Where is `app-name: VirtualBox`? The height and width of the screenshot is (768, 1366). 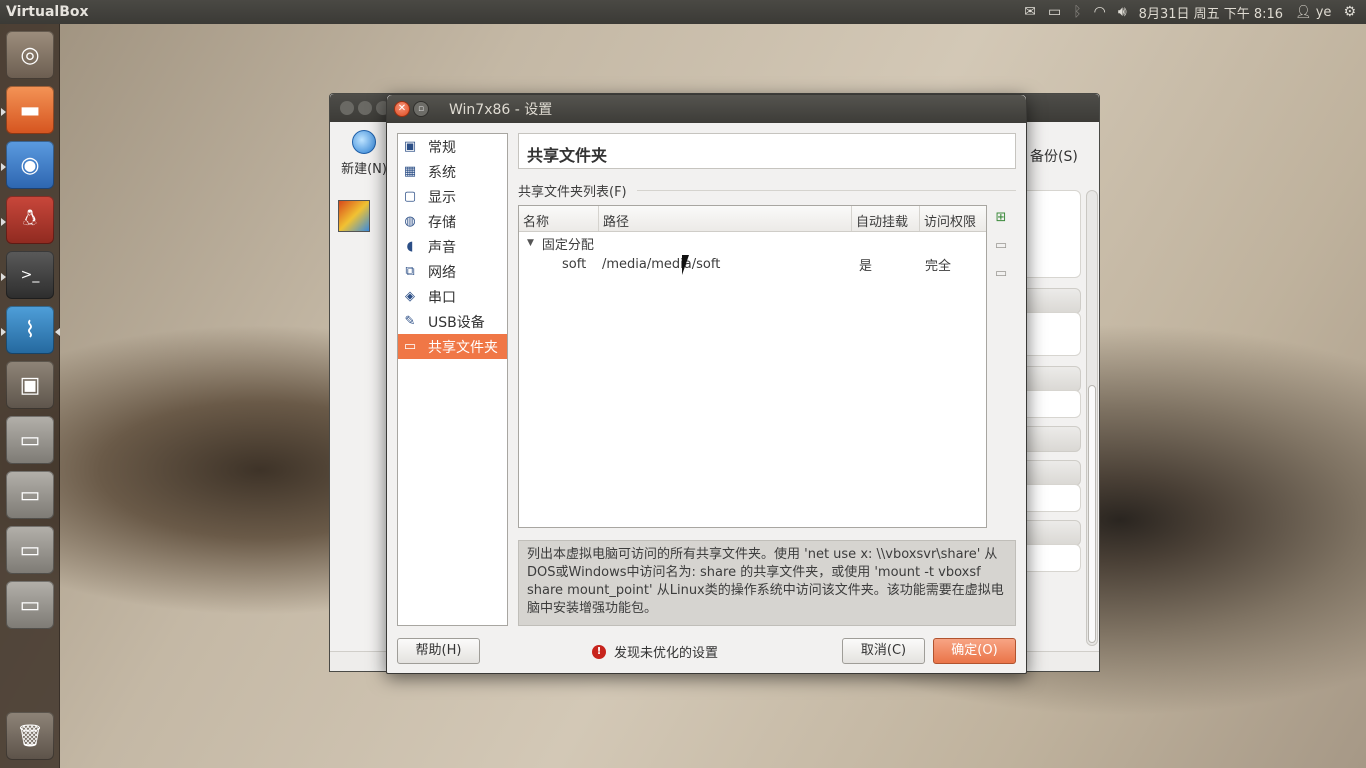 app-name: VirtualBox is located at coordinates (47, 12).